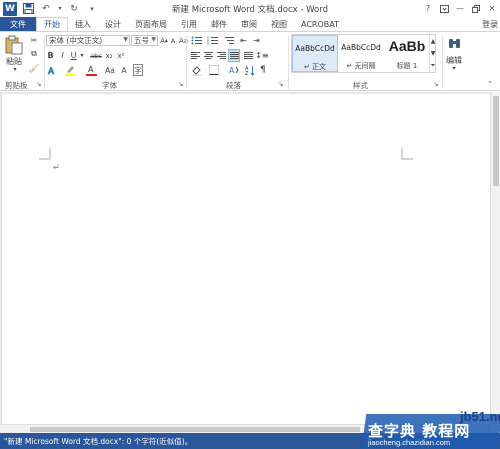 This screenshot has width=500, height=449. I want to click on font-launcher-icon: ↘, so click(181, 84).